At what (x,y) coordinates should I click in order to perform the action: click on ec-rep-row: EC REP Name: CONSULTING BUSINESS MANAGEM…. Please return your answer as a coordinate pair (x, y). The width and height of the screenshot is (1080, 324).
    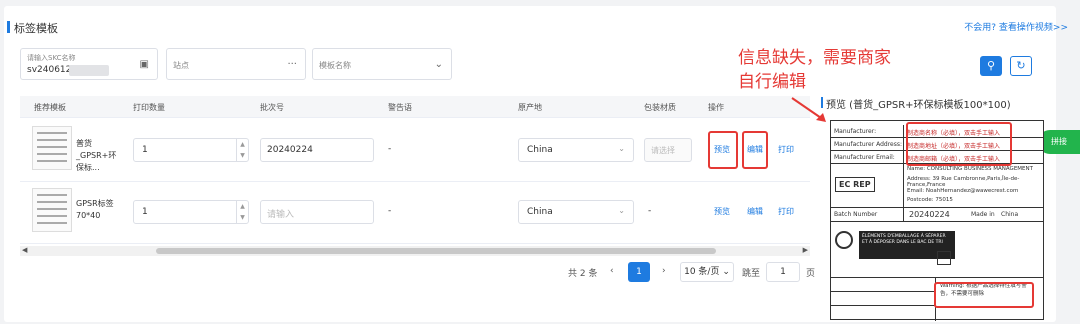
    Looking at the image, I should click on (937, 186).